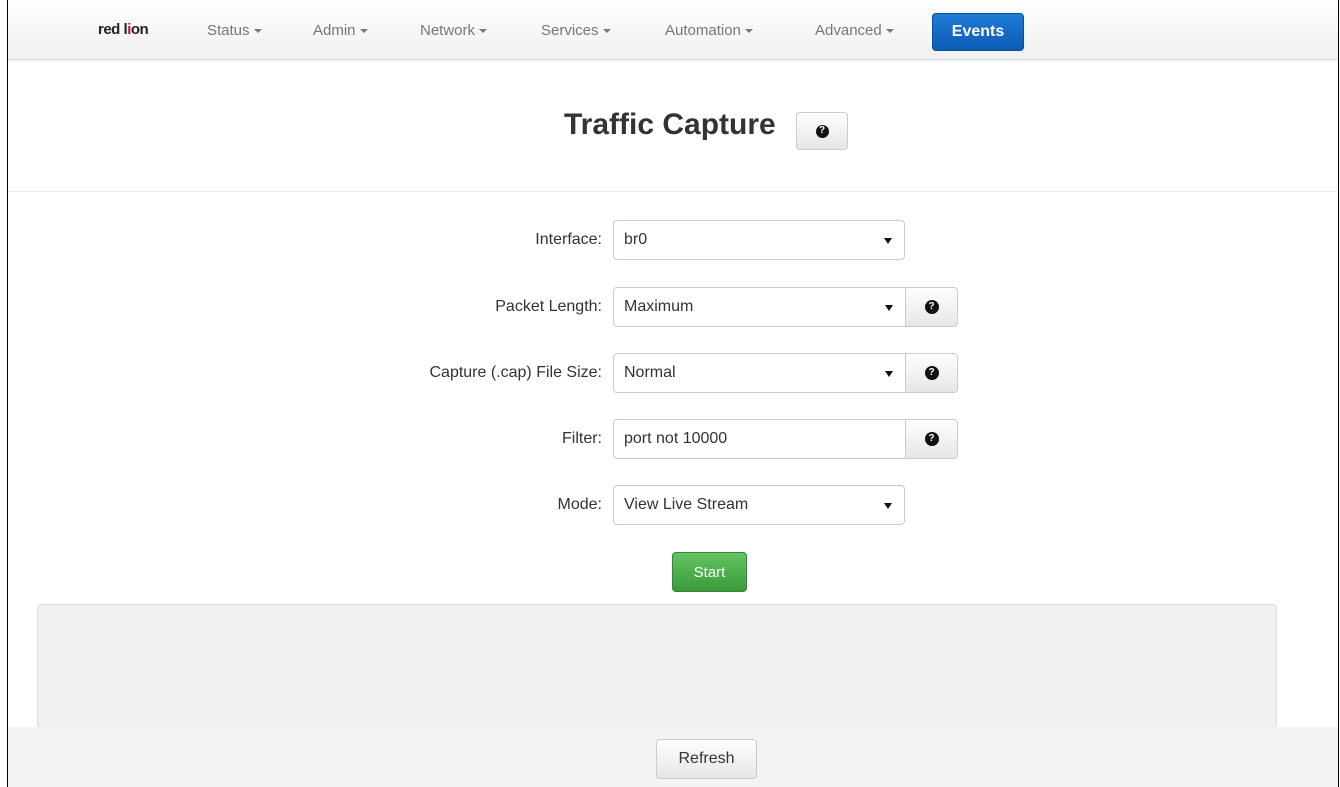 The width and height of the screenshot is (1340, 787). I want to click on filter-row: Filter: port not 10000 ?, so click(673, 439).